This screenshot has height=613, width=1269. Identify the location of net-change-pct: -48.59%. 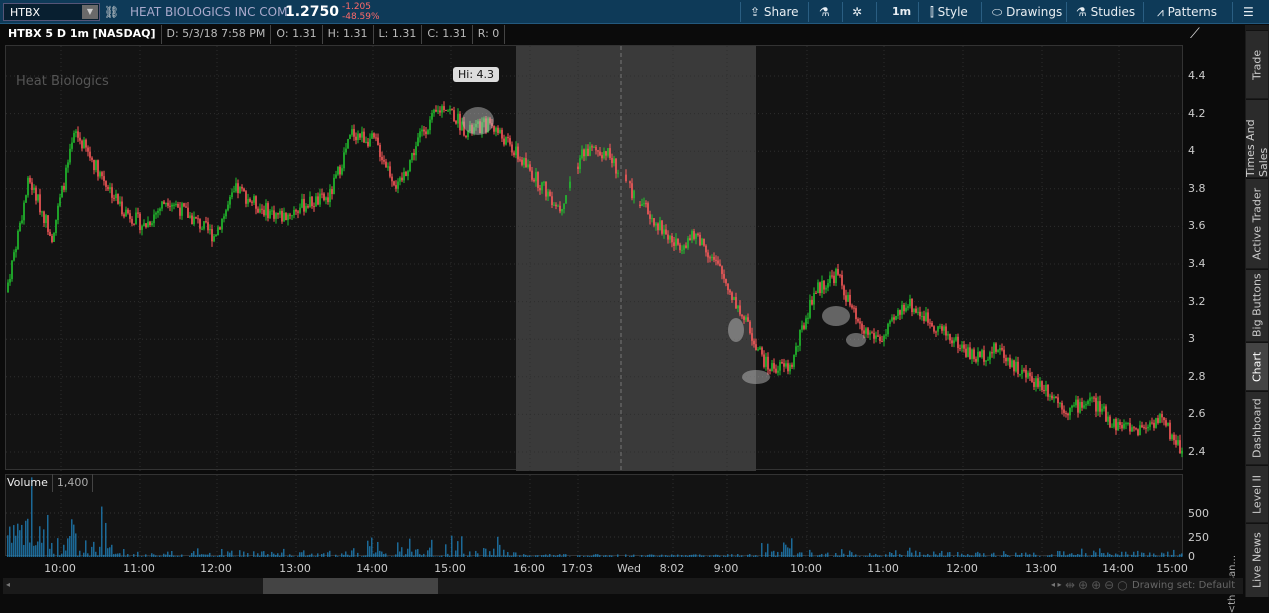
(361, 17).